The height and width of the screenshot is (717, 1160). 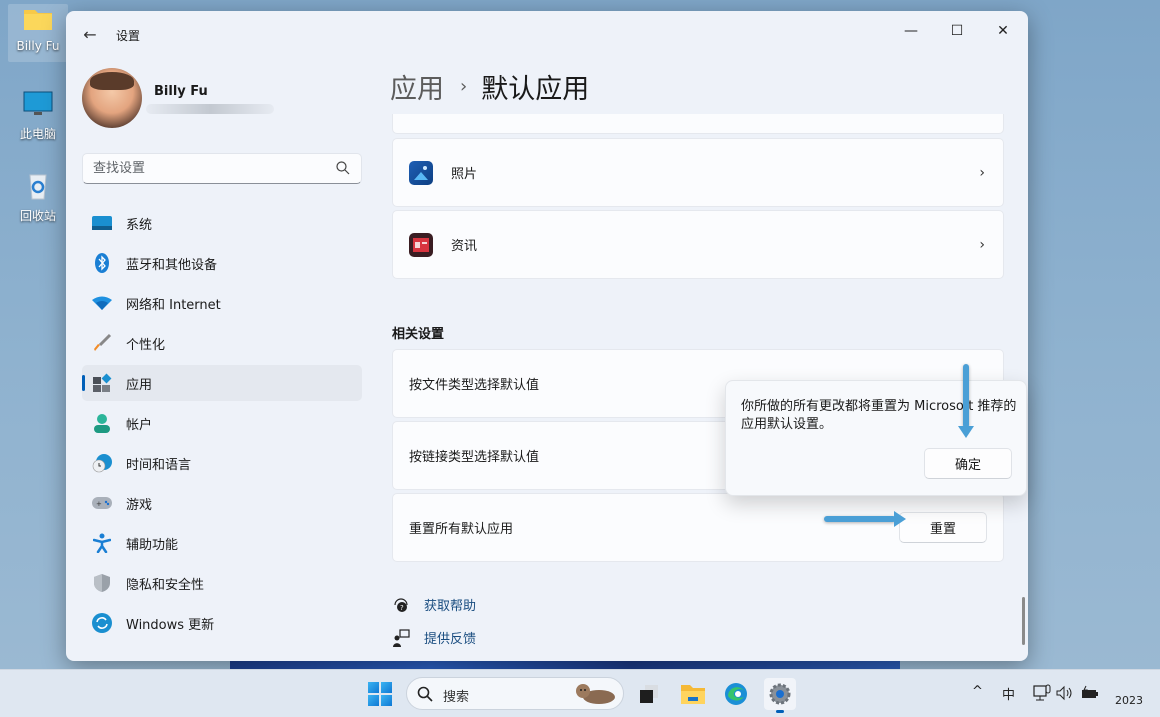 I want to click on minimize-button: —, so click(x=911, y=31).